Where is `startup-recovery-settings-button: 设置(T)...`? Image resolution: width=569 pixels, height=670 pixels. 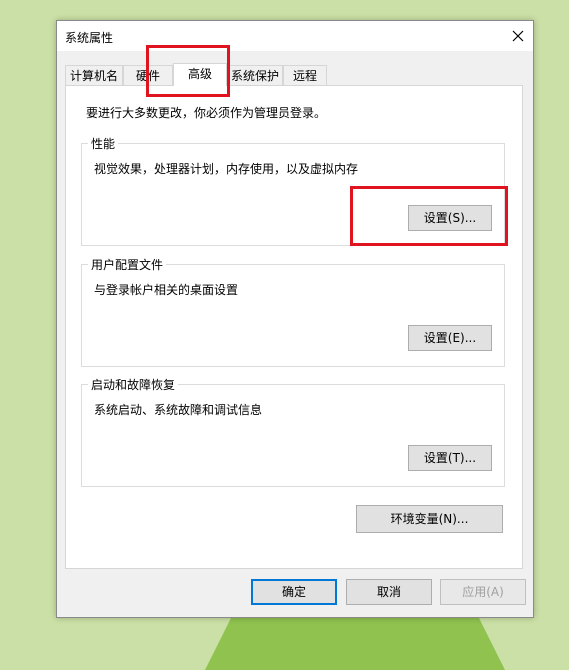
startup-recovery-settings-button: 设置(T)... is located at coordinates (450, 458).